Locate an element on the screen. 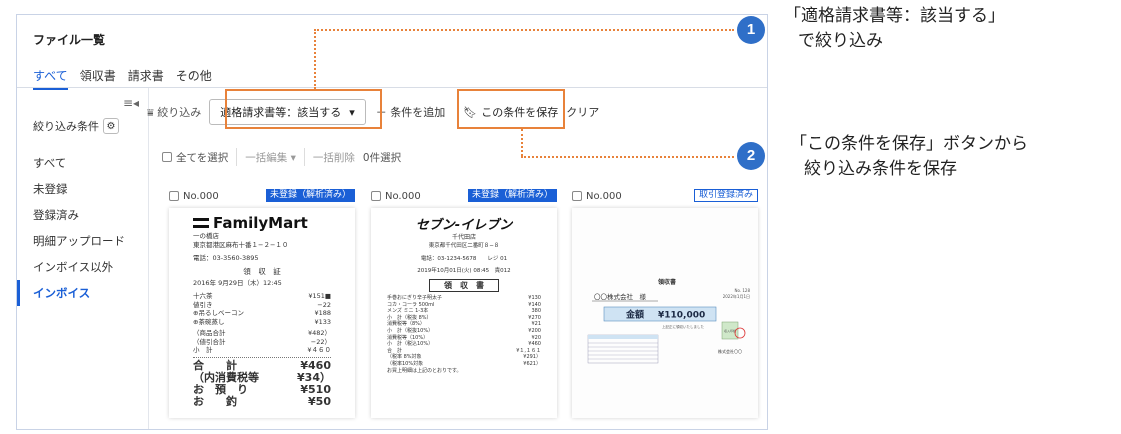  receipt-line: 小 計（税抜10%） ¥200 is located at coordinates (464, 331).